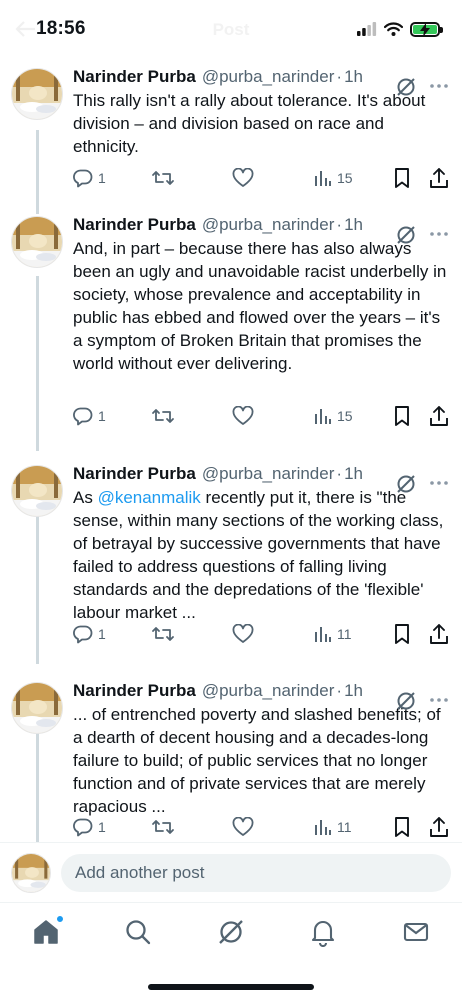  Describe the element at coordinates (47, 931) in the screenshot. I see `tab-home` at that location.